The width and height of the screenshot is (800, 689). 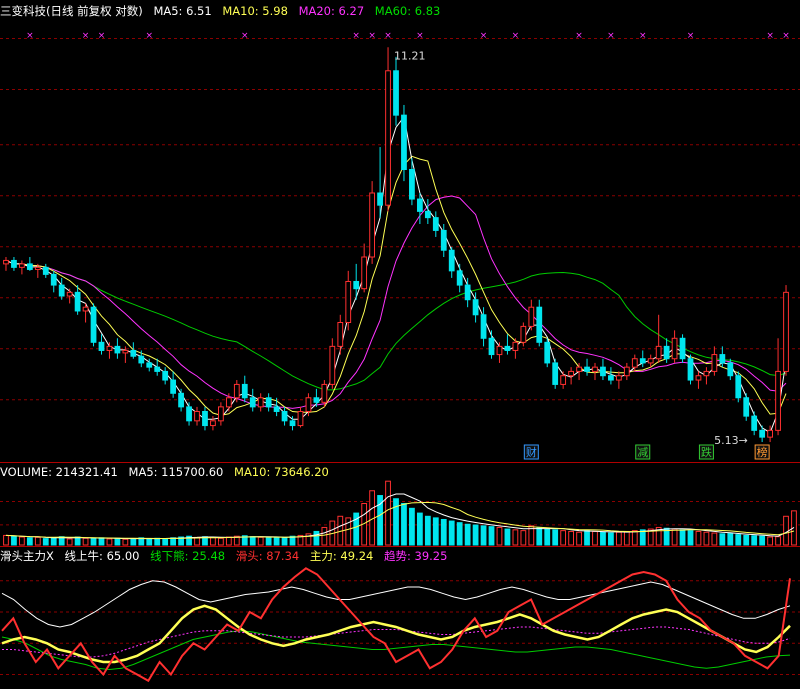 What do you see at coordinates (642, 452) in the screenshot?
I see `event-marker: 减` at bounding box center [642, 452].